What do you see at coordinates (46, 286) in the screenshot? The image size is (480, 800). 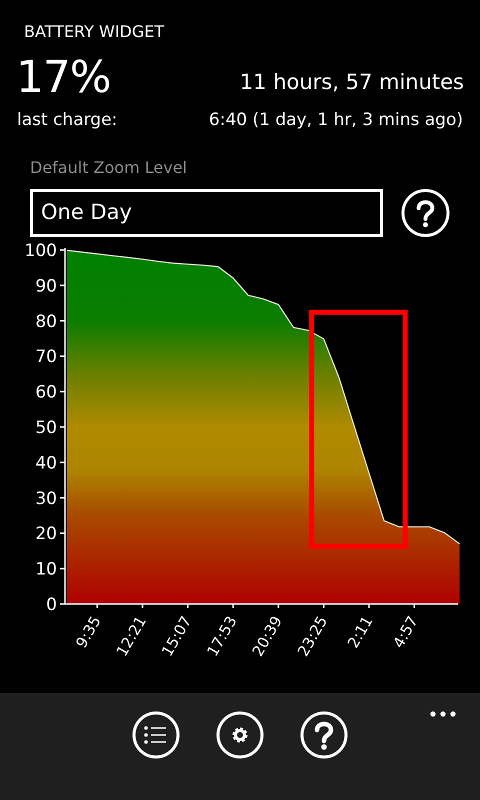 I see `axis-label: 90` at bounding box center [46, 286].